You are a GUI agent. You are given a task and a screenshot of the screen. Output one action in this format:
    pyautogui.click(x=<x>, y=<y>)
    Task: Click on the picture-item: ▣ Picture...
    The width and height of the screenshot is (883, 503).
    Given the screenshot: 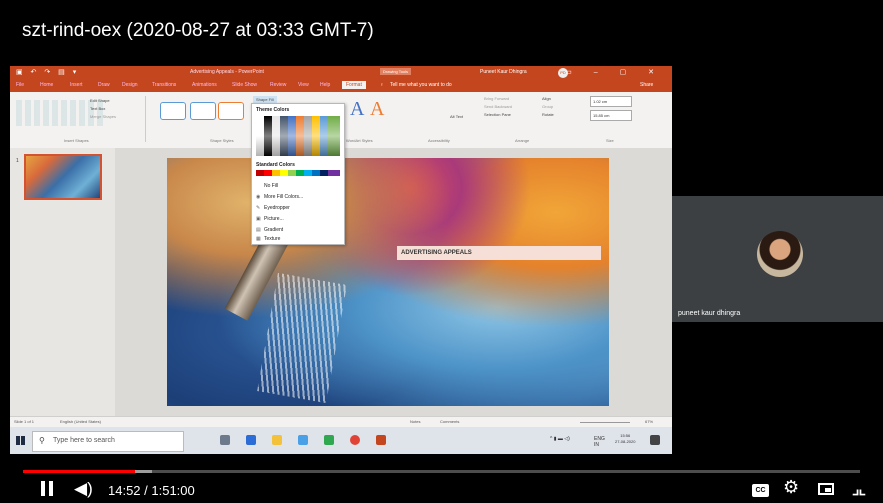 What is the action you would take?
    pyautogui.click(x=270, y=219)
    